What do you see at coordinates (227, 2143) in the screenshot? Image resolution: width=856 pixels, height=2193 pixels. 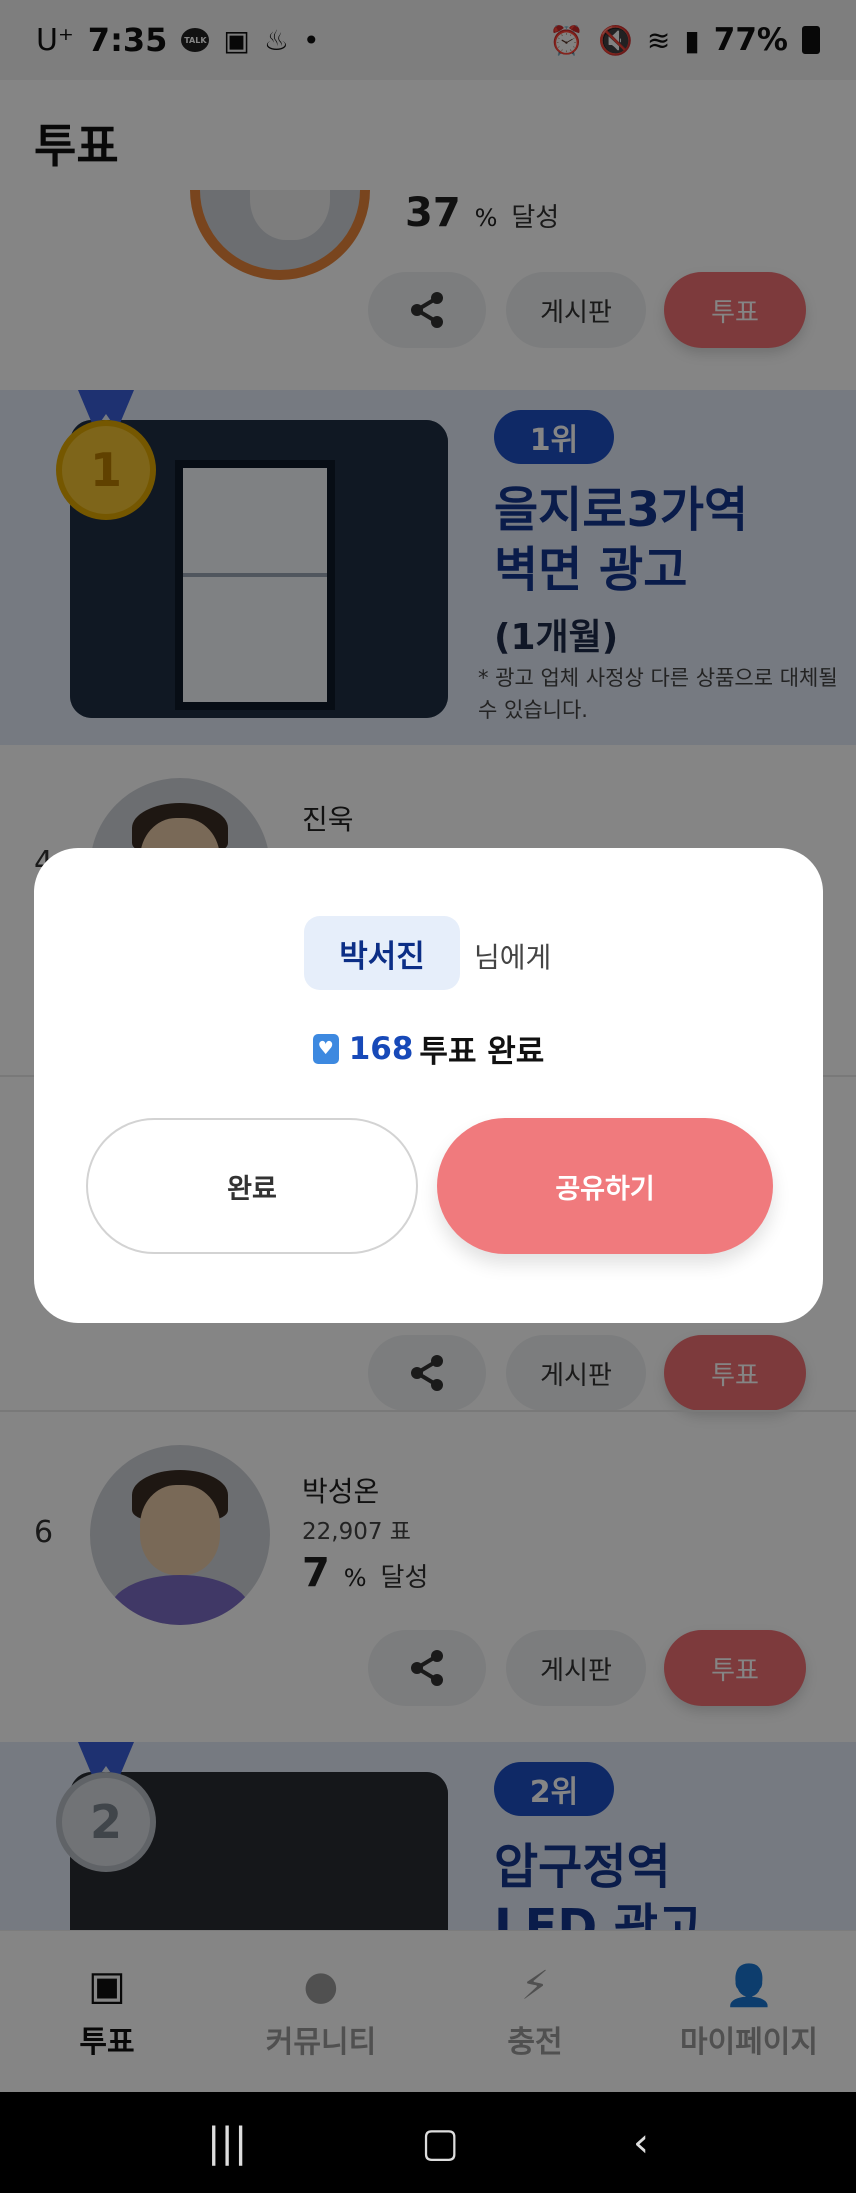 I see `recent-apps-icon: |||` at bounding box center [227, 2143].